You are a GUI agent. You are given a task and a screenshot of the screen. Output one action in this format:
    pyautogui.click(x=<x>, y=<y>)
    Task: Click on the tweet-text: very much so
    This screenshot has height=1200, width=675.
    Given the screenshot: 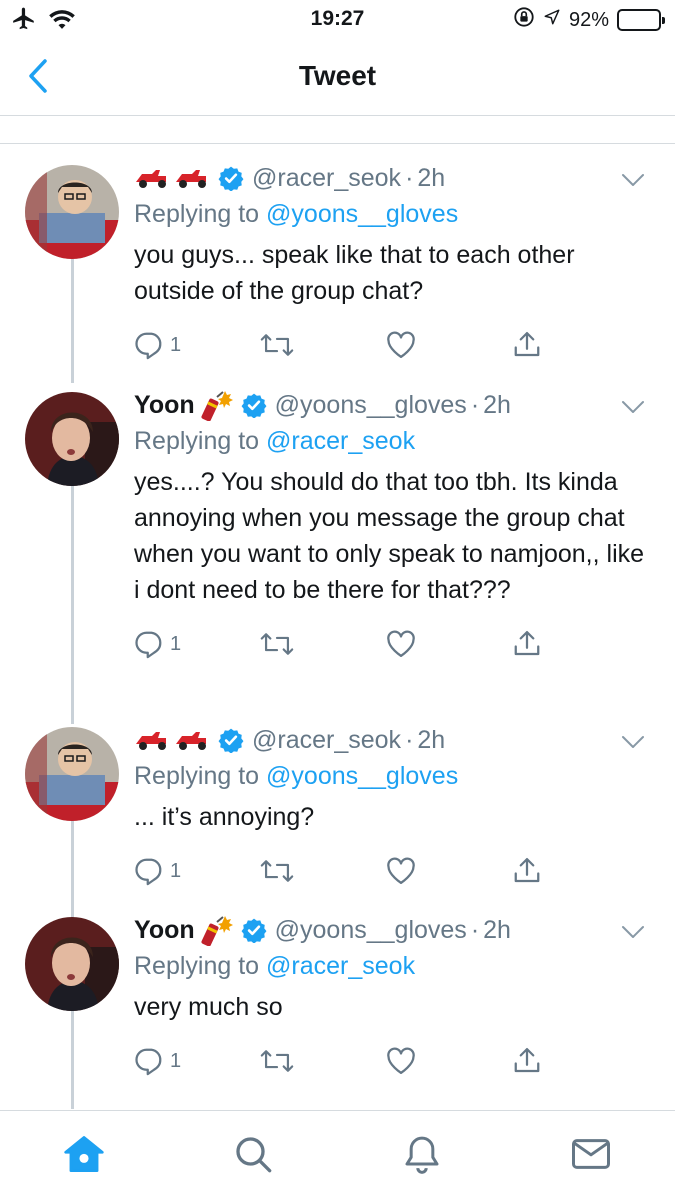 What is the action you would take?
    pyautogui.click(x=208, y=1007)
    